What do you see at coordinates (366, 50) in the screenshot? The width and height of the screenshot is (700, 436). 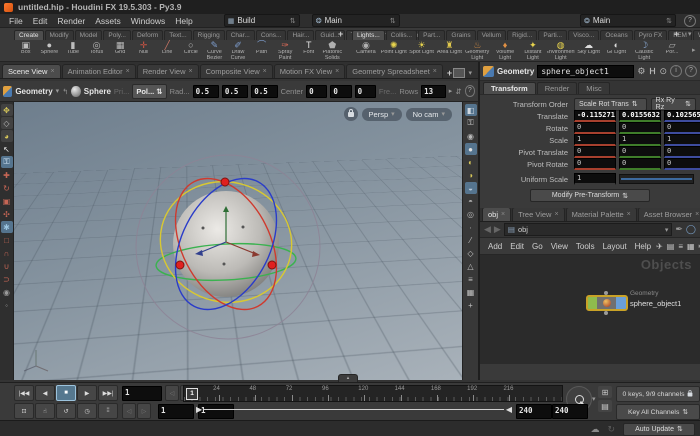 I see `shelf-tool: ◉ Camera` at bounding box center [366, 50].